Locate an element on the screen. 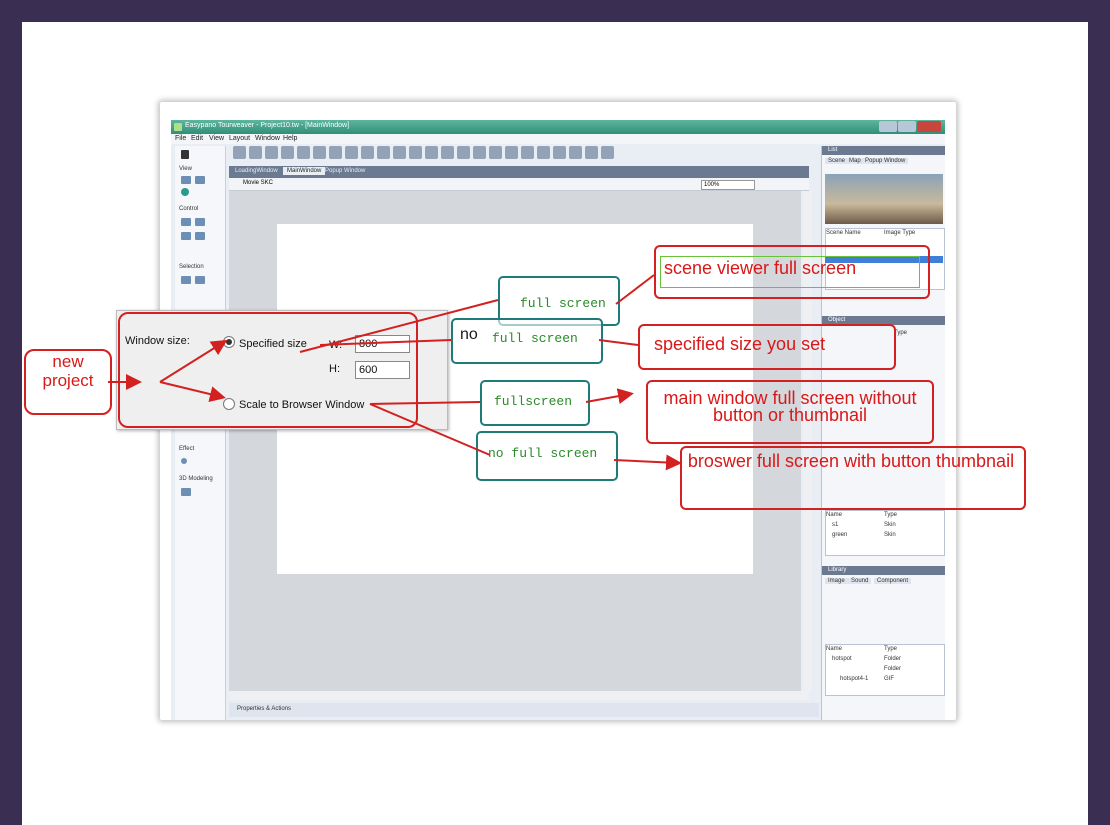  menu-file: File is located at coordinates (180, 138).